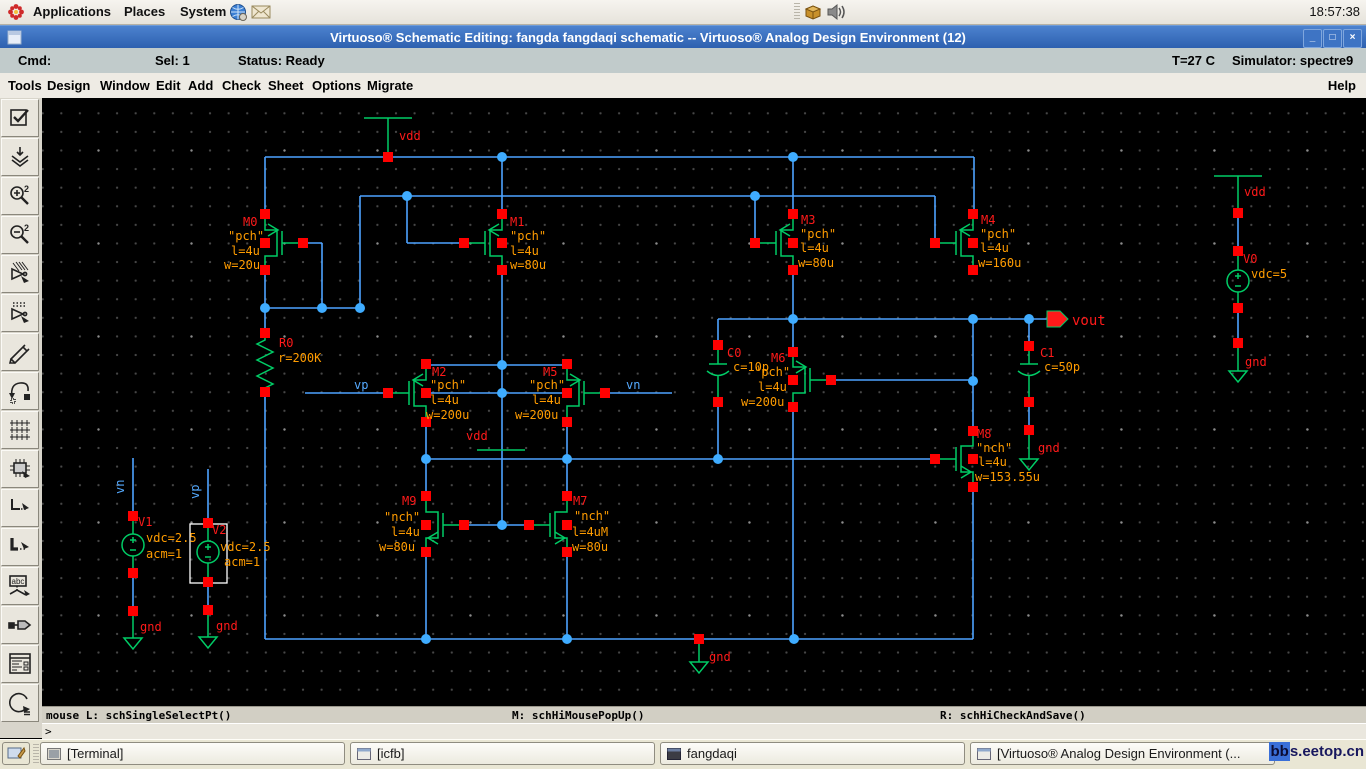 The image size is (1366, 769). What do you see at coordinates (837, 12) in the screenshot?
I see `volume-icon` at bounding box center [837, 12].